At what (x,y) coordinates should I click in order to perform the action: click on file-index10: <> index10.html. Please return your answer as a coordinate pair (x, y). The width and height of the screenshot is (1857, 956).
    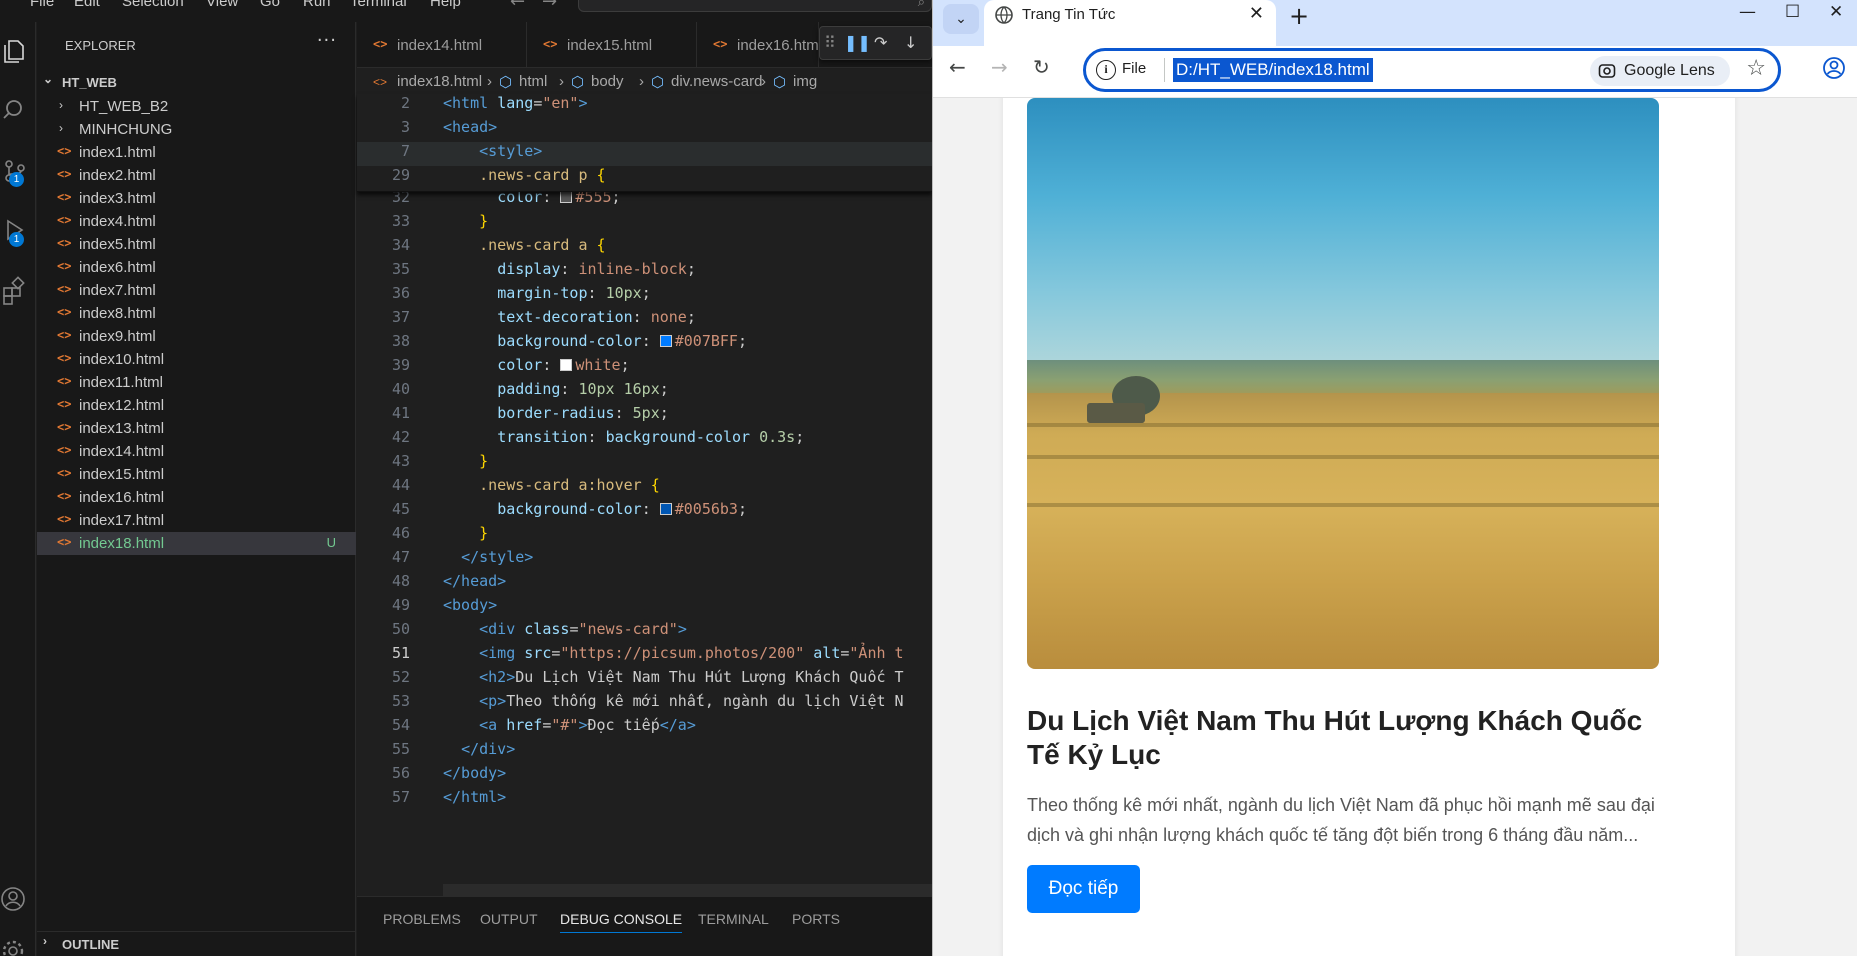
    Looking at the image, I should click on (196, 359).